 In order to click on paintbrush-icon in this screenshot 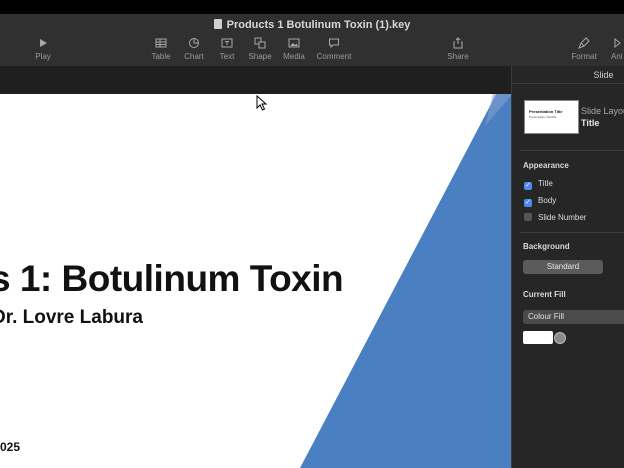, I will do `click(584, 43)`.